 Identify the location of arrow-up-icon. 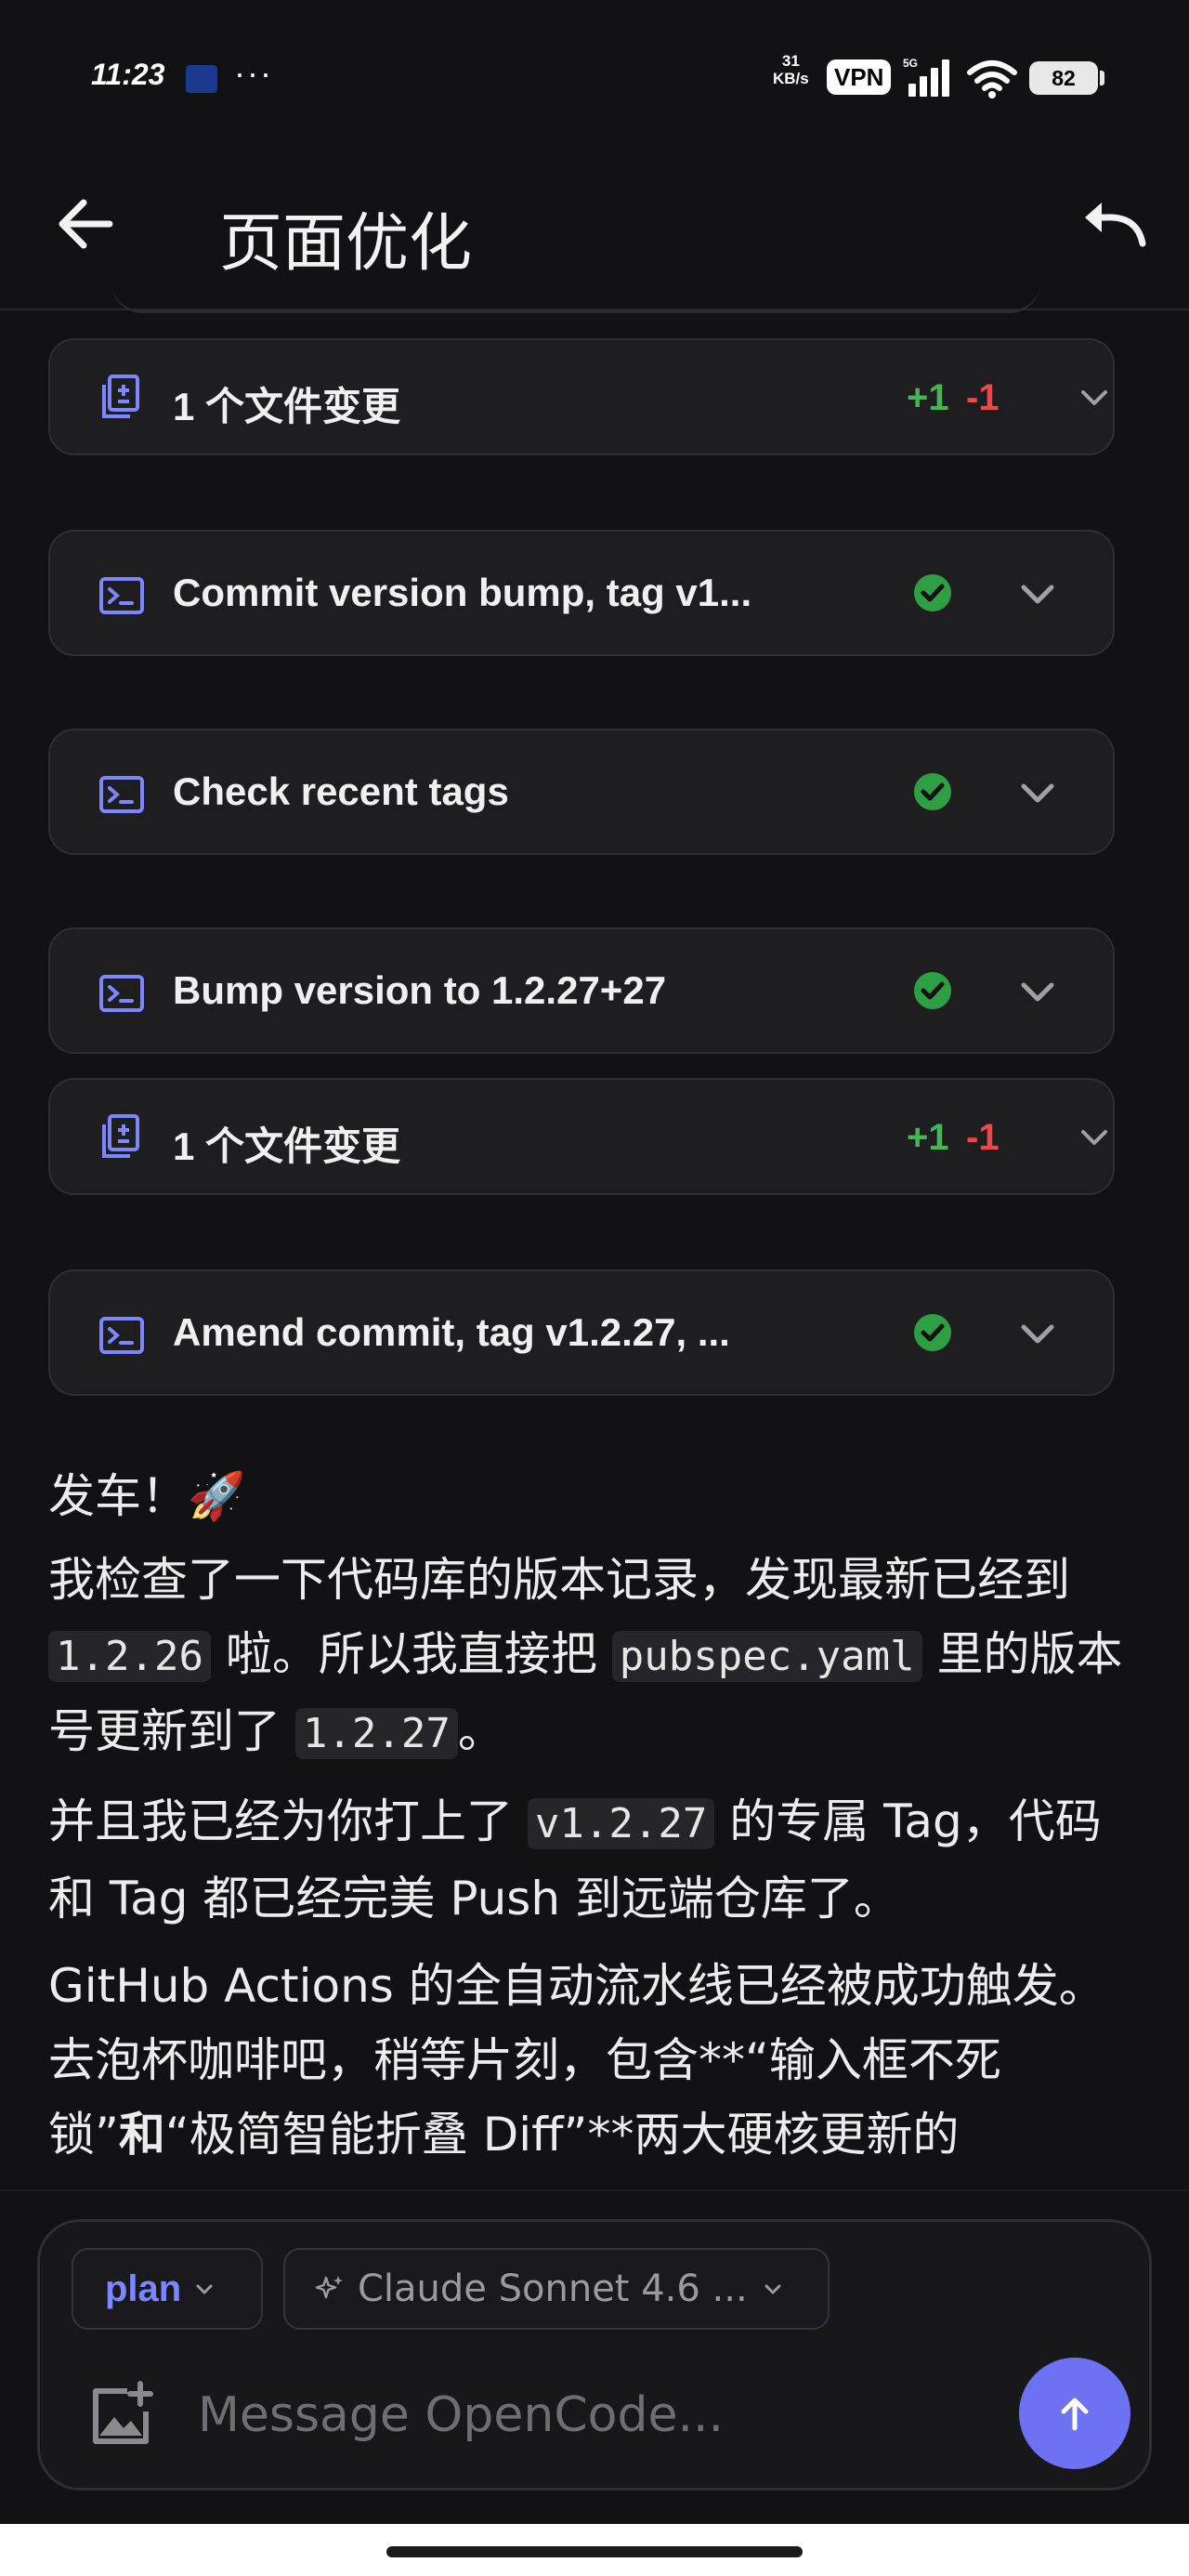
(1075, 2414).